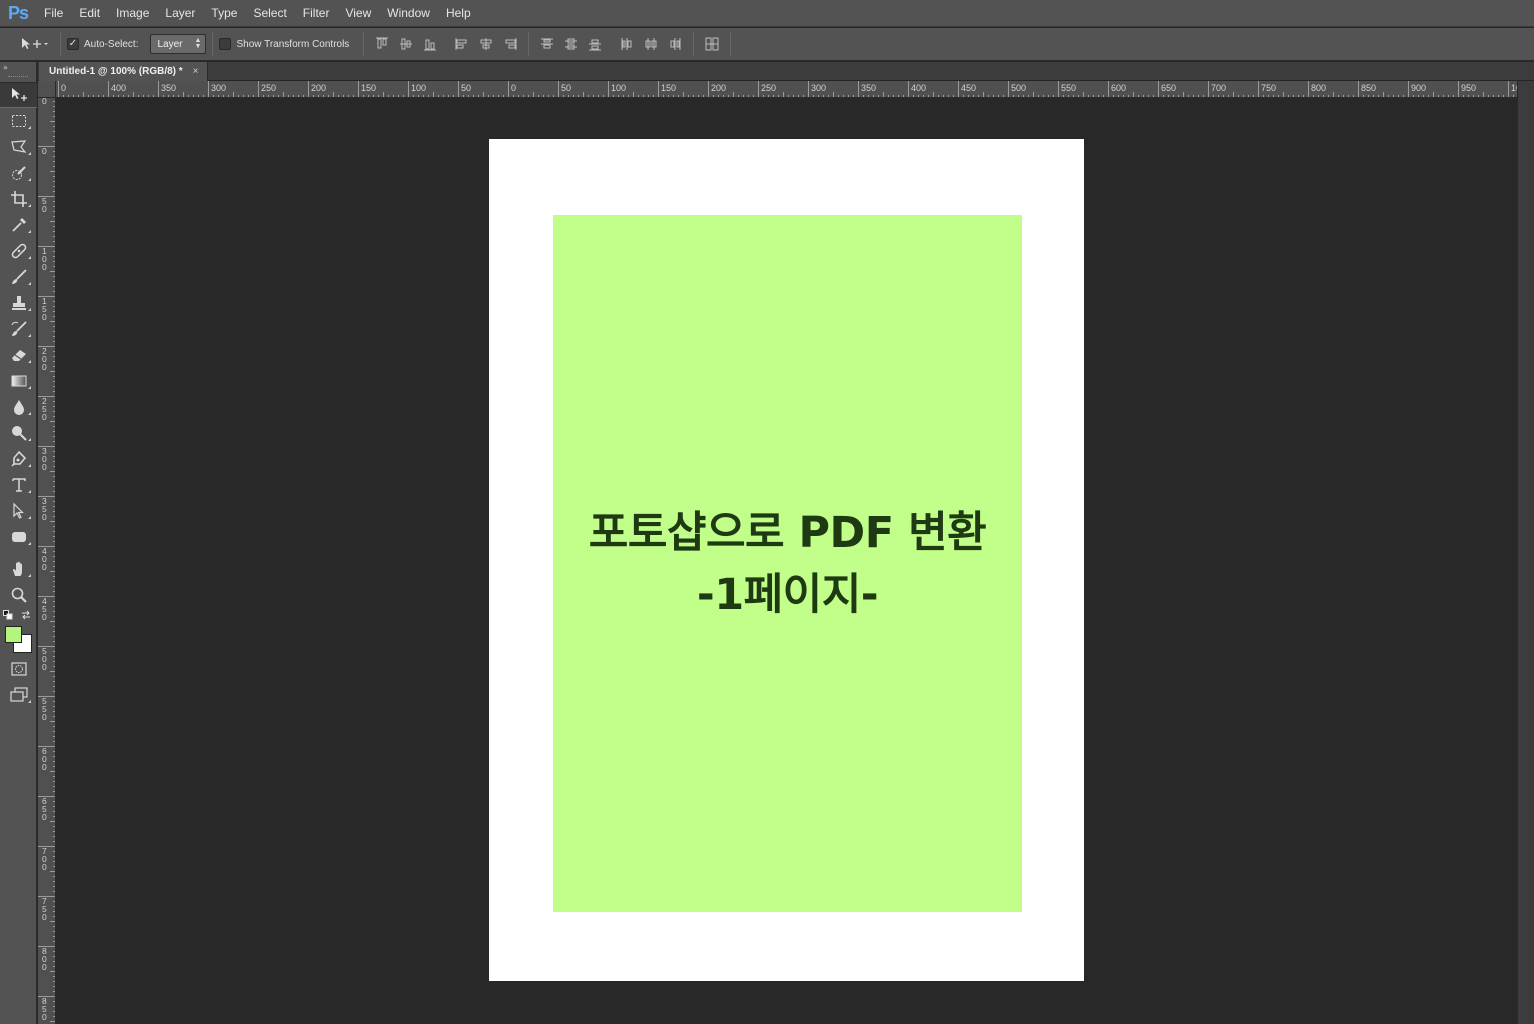  What do you see at coordinates (13, 634) in the screenshot?
I see `foreground-color-swatch` at bounding box center [13, 634].